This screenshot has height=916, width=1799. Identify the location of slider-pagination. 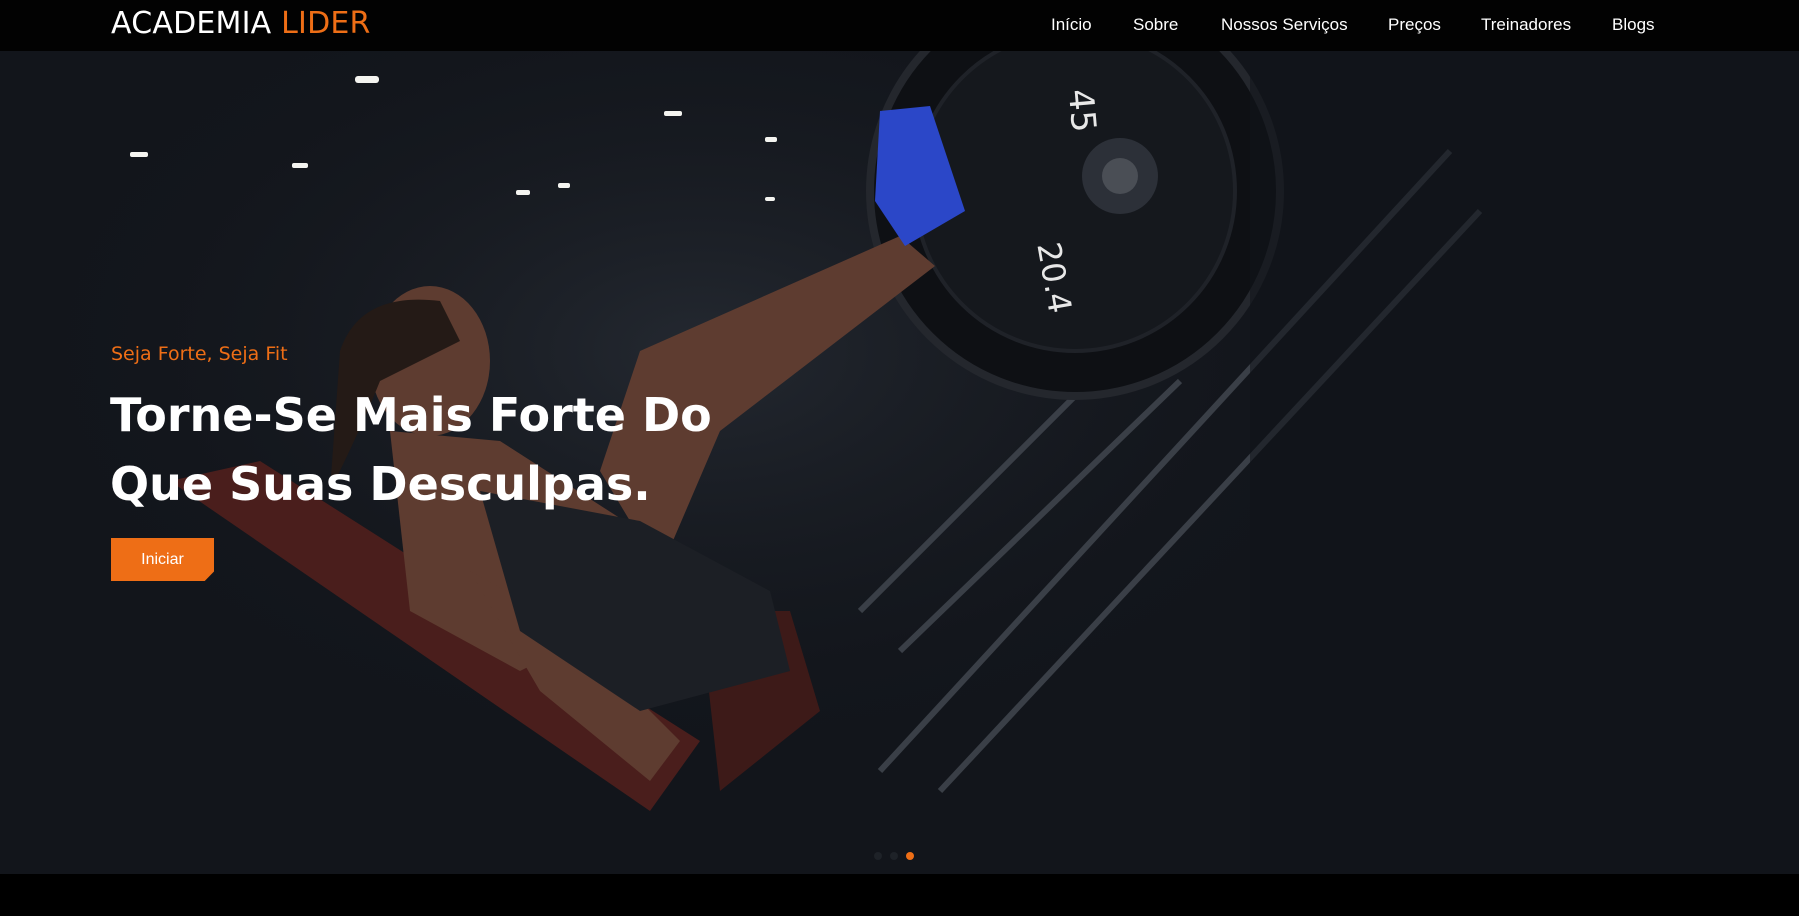
(894, 857).